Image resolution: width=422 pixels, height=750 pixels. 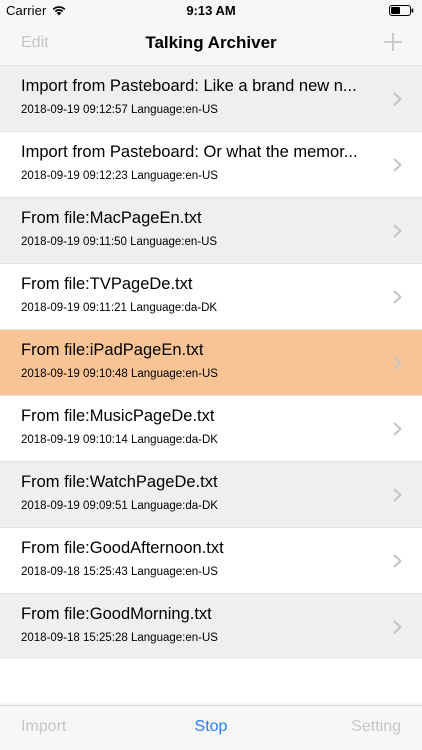 I want to click on list-item-subtitle: 2018-09-19 09:10:14 Language:da-DK, so click(x=119, y=440).